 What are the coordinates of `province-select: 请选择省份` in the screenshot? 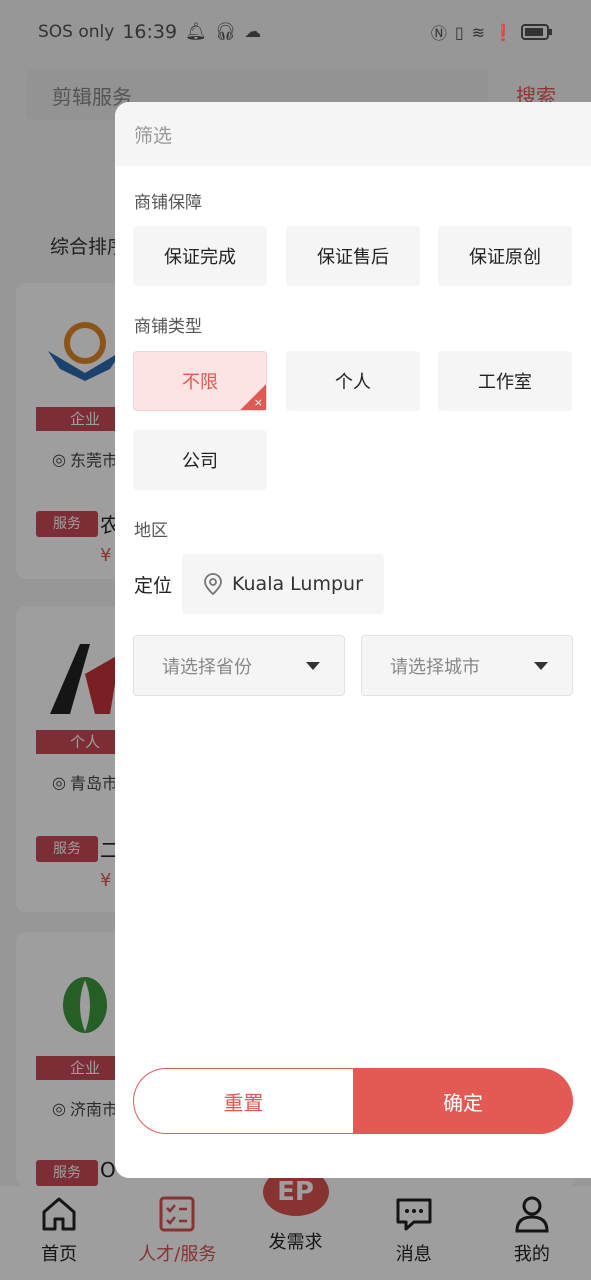 It's located at (239, 665).